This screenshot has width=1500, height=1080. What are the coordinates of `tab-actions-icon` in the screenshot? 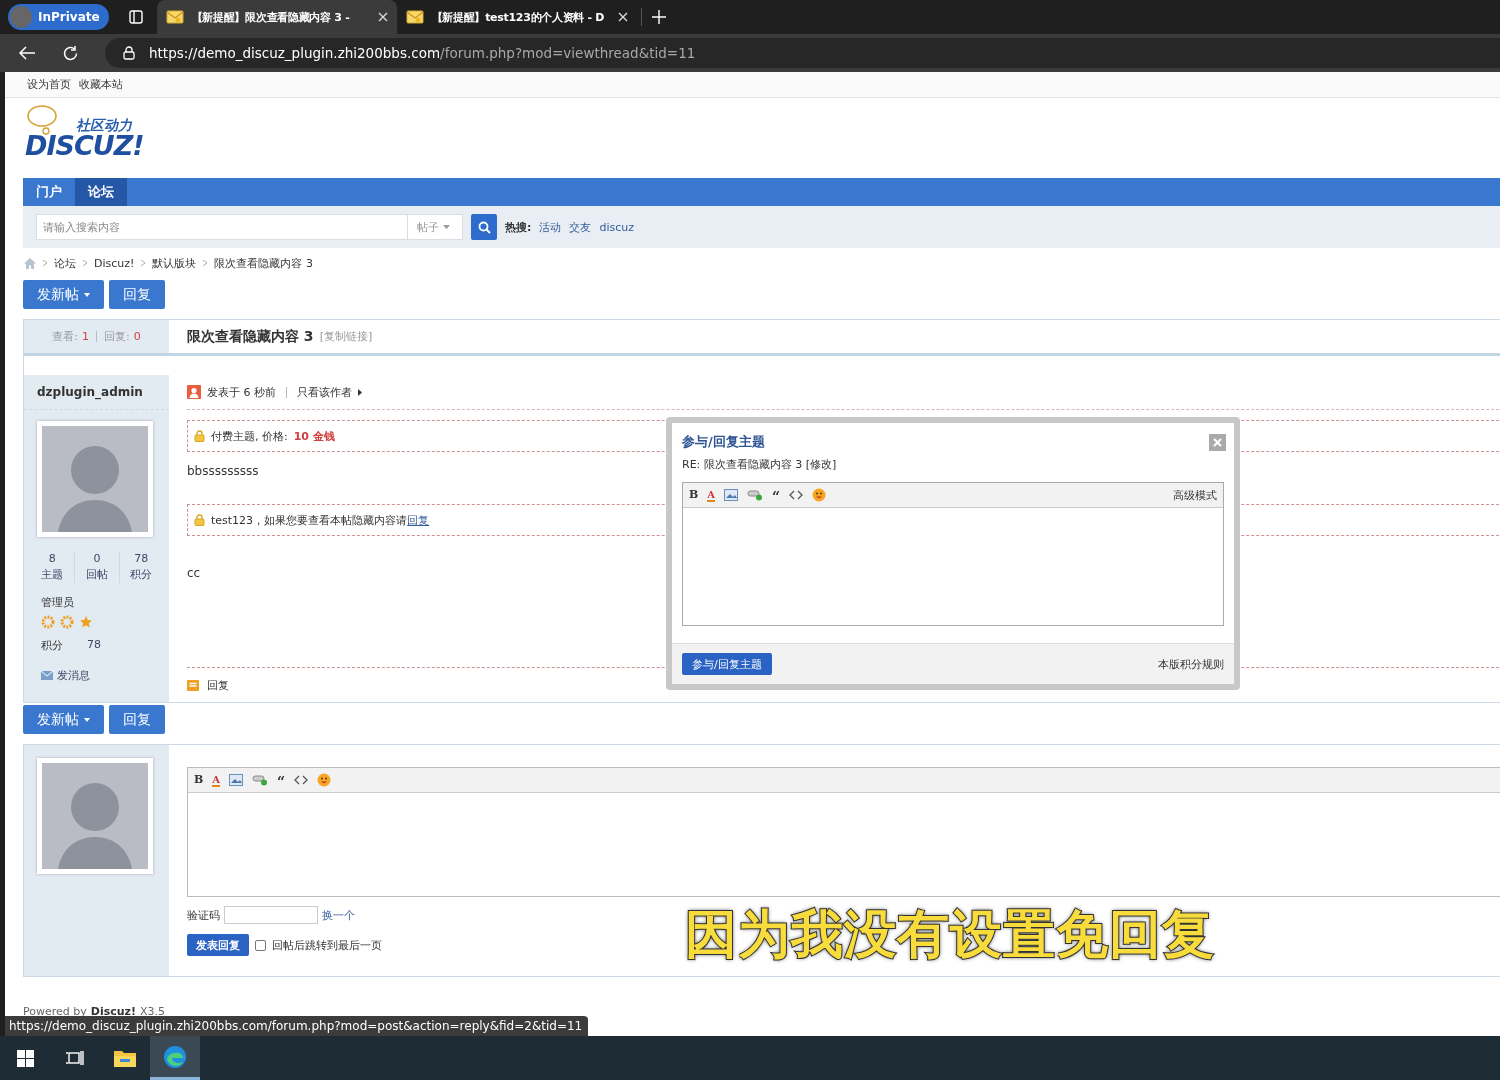 It's located at (135, 17).